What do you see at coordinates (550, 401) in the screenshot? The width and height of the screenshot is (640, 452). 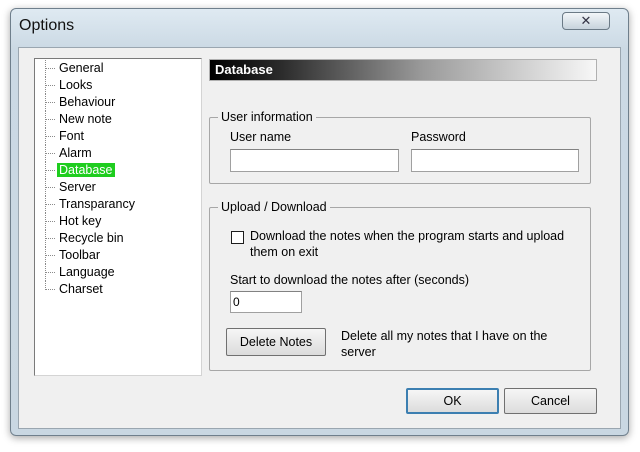 I see `cancel-button: Cancel` at bounding box center [550, 401].